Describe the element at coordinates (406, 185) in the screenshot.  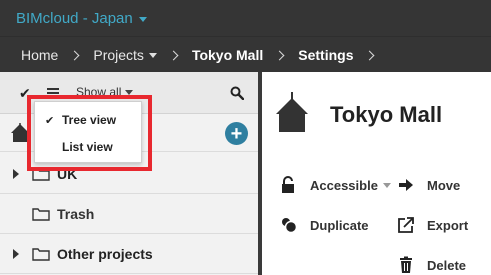
I see `arrow-right-icon` at that location.